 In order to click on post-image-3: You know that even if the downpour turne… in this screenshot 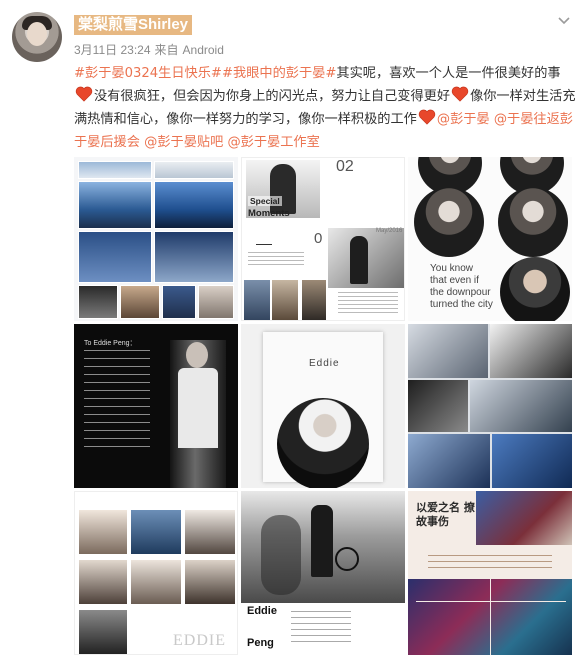, I will do `click(490, 239)`.